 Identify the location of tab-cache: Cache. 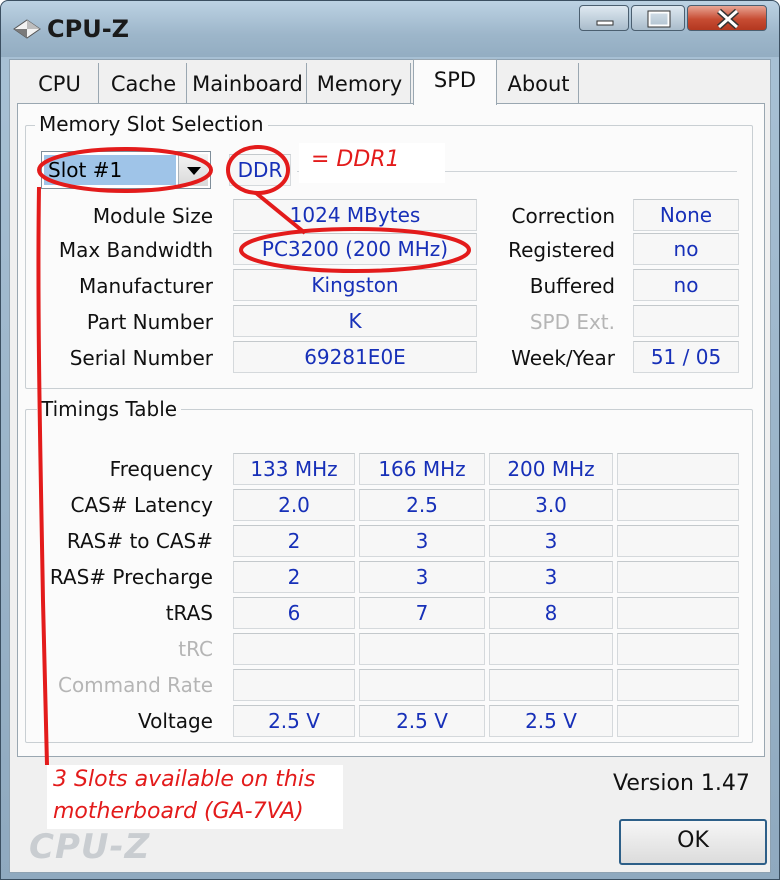
(144, 83).